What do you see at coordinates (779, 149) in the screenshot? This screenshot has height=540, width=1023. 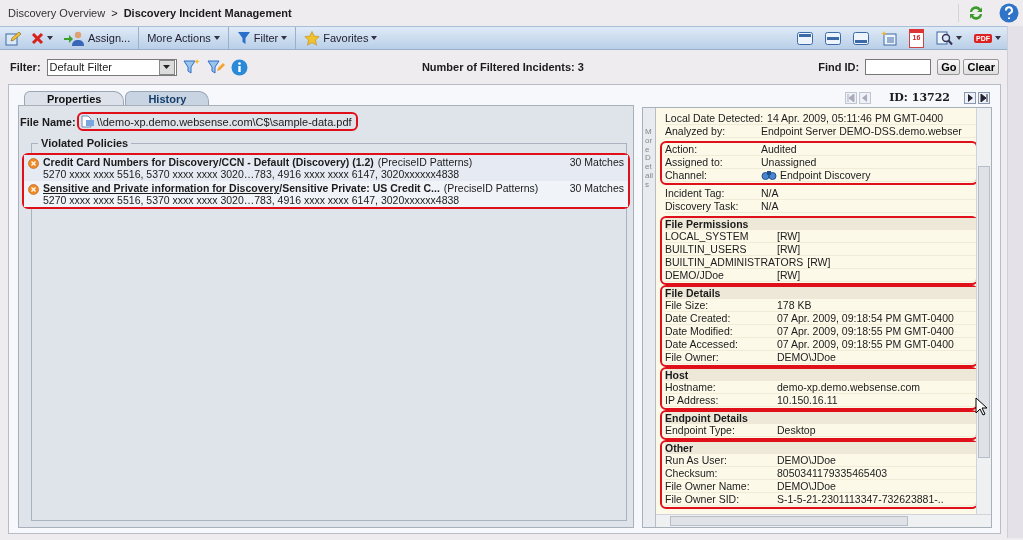 I see `field-value: Audited` at bounding box center [779, 149].